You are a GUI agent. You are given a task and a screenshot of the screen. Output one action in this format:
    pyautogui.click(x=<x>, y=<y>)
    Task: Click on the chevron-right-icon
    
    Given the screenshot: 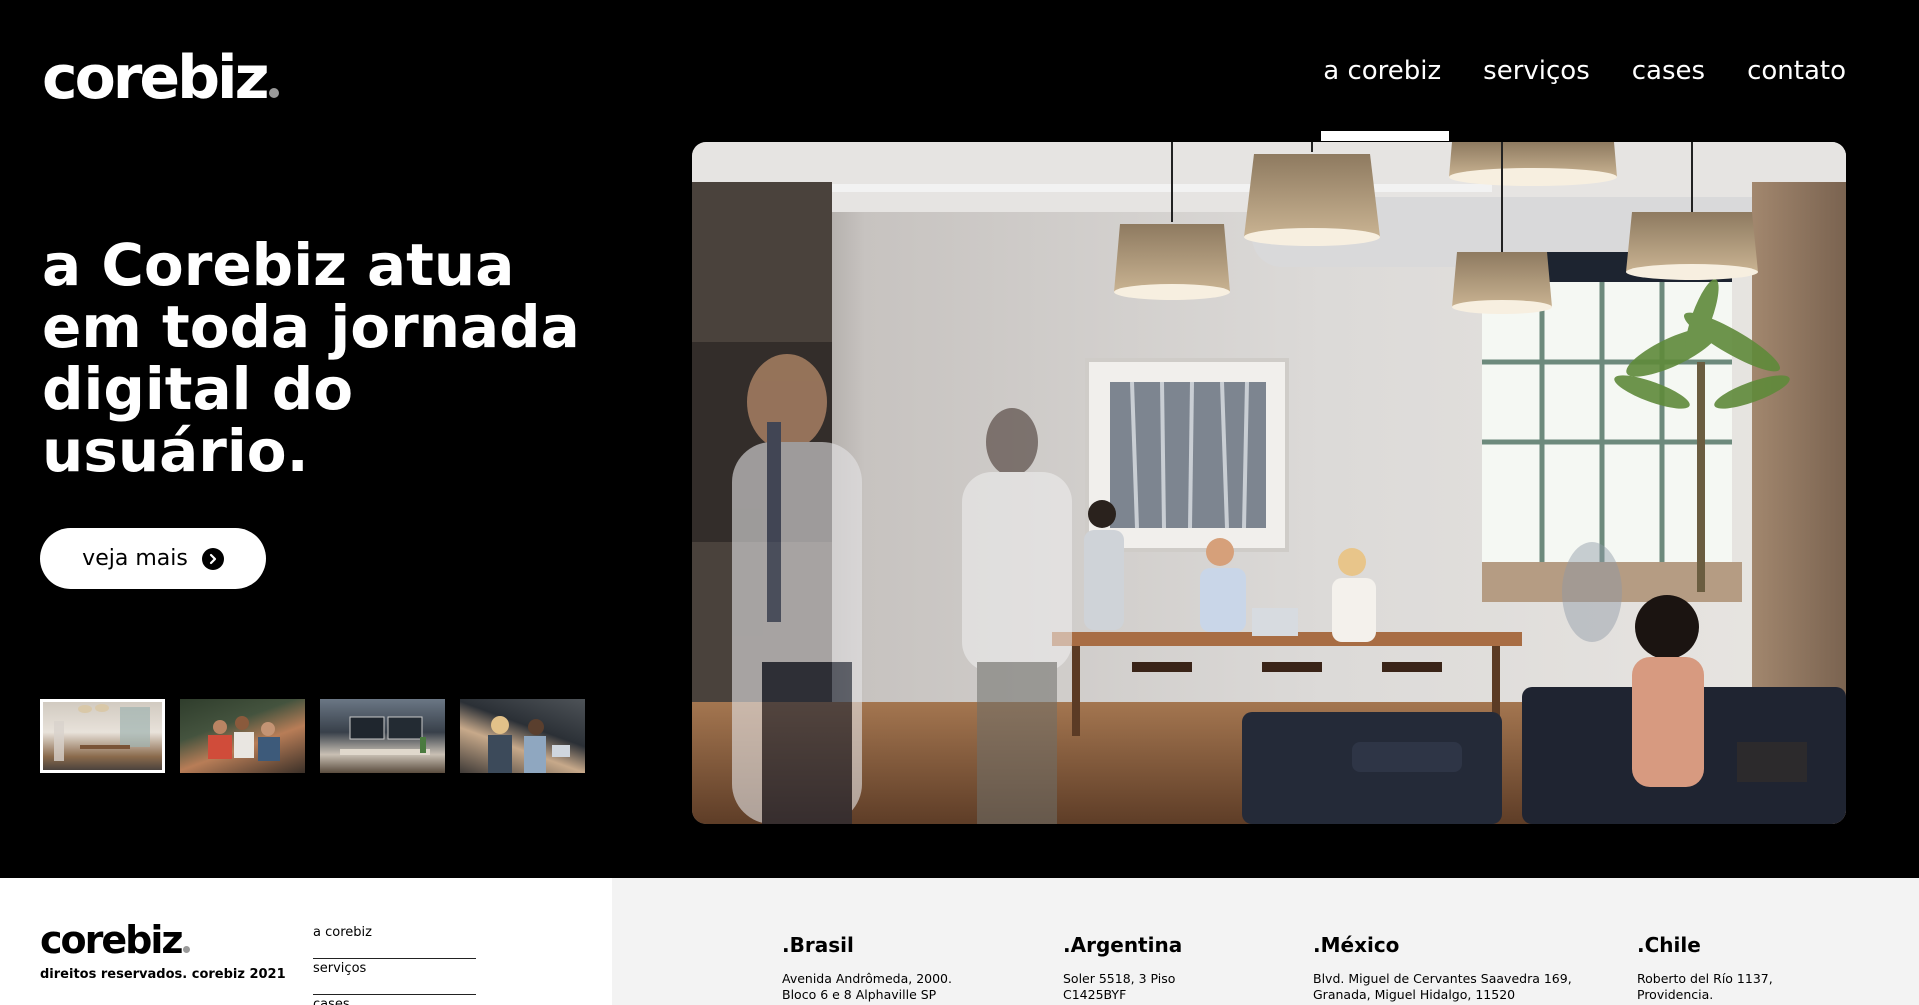 What is the action you would take?
    pyautogui.click(x=212, y=558)
    